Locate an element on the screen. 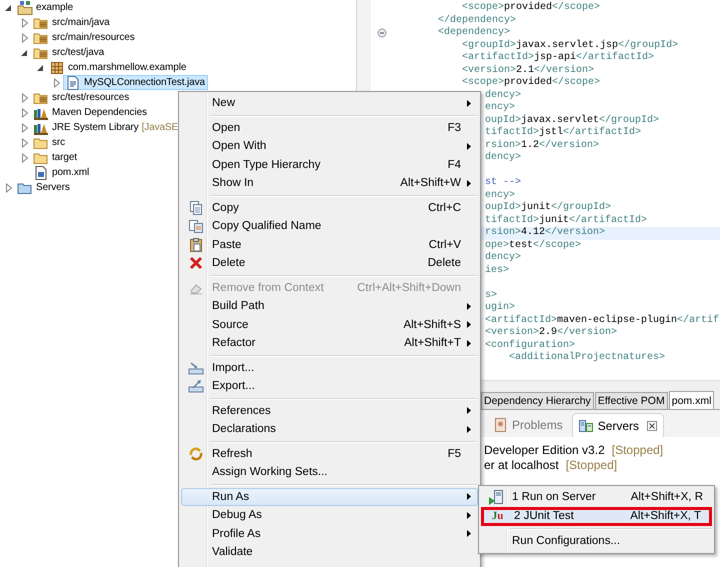  library-version: [JavaSE is located at coordinates (160, 127).